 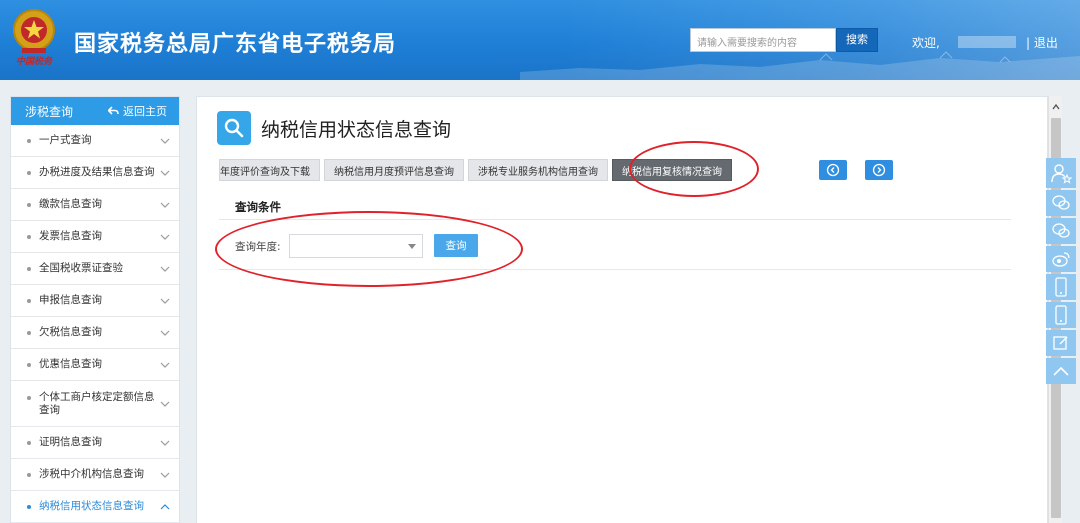 I want to click on edit-icon, so click(x=1061, y=343).